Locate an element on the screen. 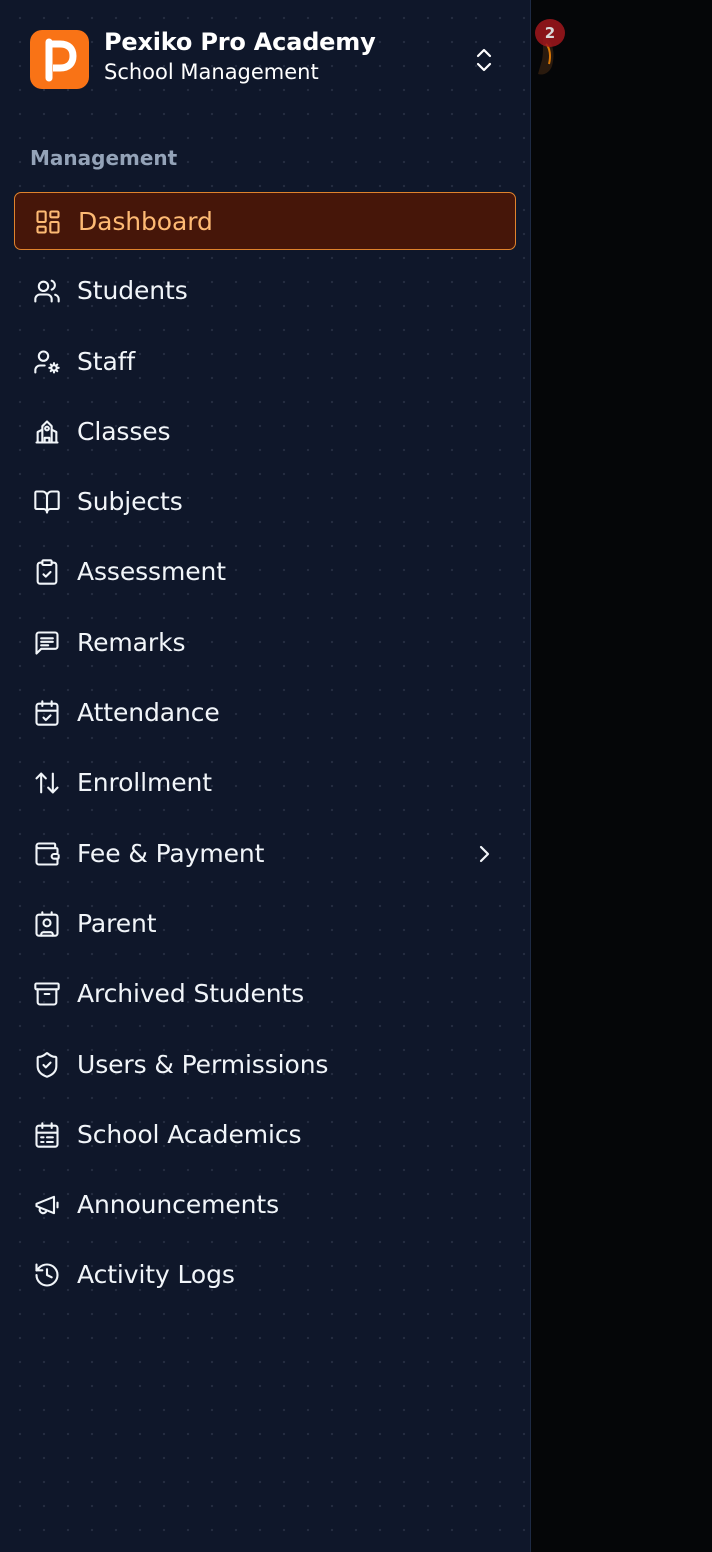 This screenshot has width=712, height=1552. sidebar-item-users-permissions: Users & Permissions is located at coordinates (265, 1065).